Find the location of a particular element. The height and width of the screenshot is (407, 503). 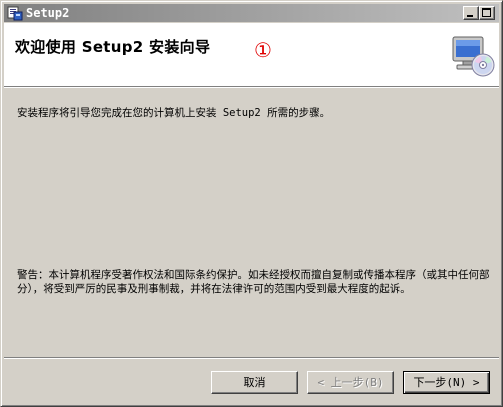

title-bar: Setup2 is located at coordinates (251, 13).